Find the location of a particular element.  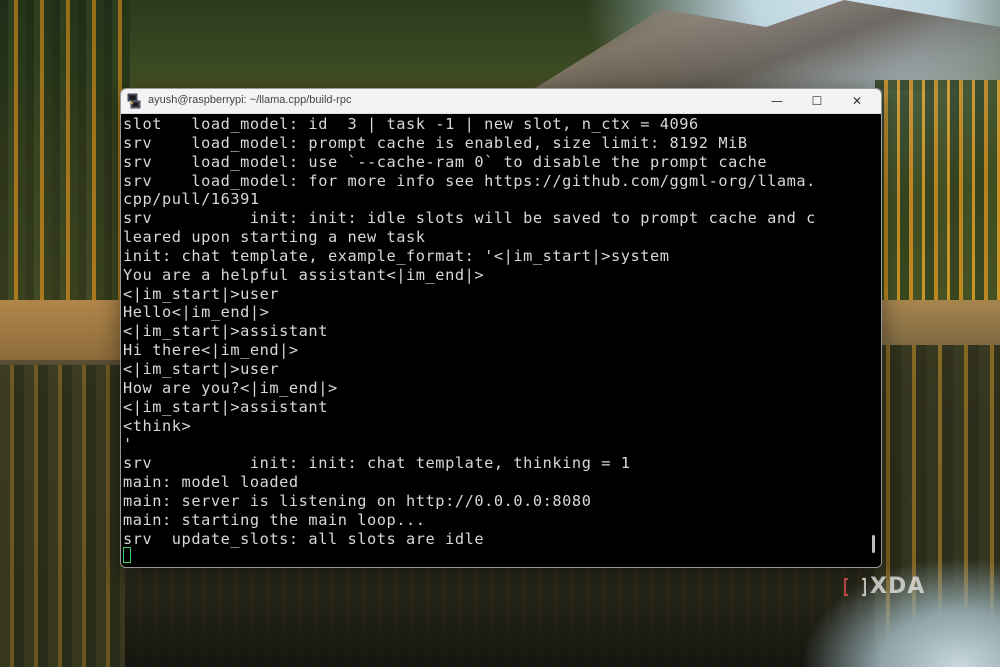

minimize-button: — is located at coordinates (777, 101).